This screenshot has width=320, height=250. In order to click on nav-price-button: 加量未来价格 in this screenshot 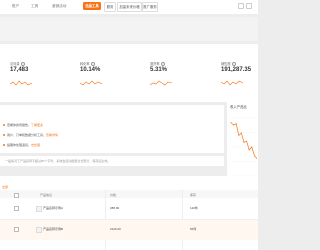, I will do `click(129, 7)`.